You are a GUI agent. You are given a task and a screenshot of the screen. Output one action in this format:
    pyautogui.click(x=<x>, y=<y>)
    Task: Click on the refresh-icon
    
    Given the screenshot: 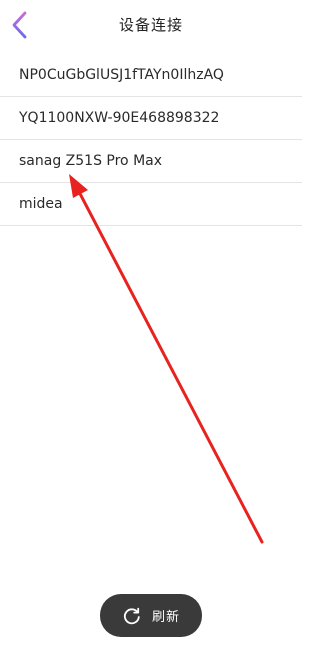 What is the action you would take?
    pyautogui.click(x=132, y=616)
    